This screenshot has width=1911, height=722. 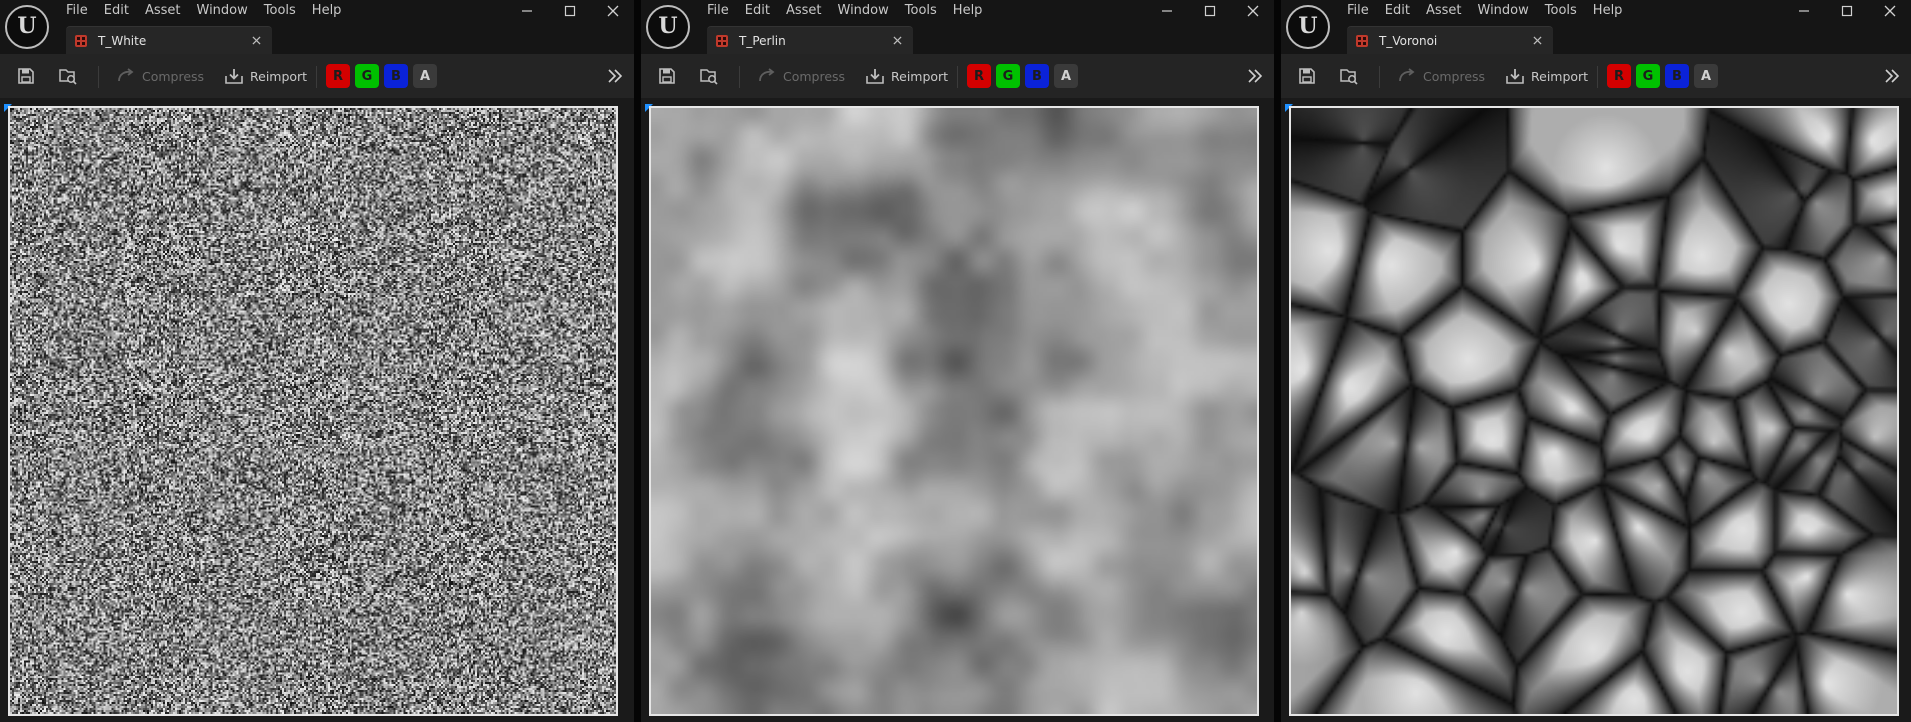 I want to click on reimport-label: Reimport, so click(x=920, y=76).